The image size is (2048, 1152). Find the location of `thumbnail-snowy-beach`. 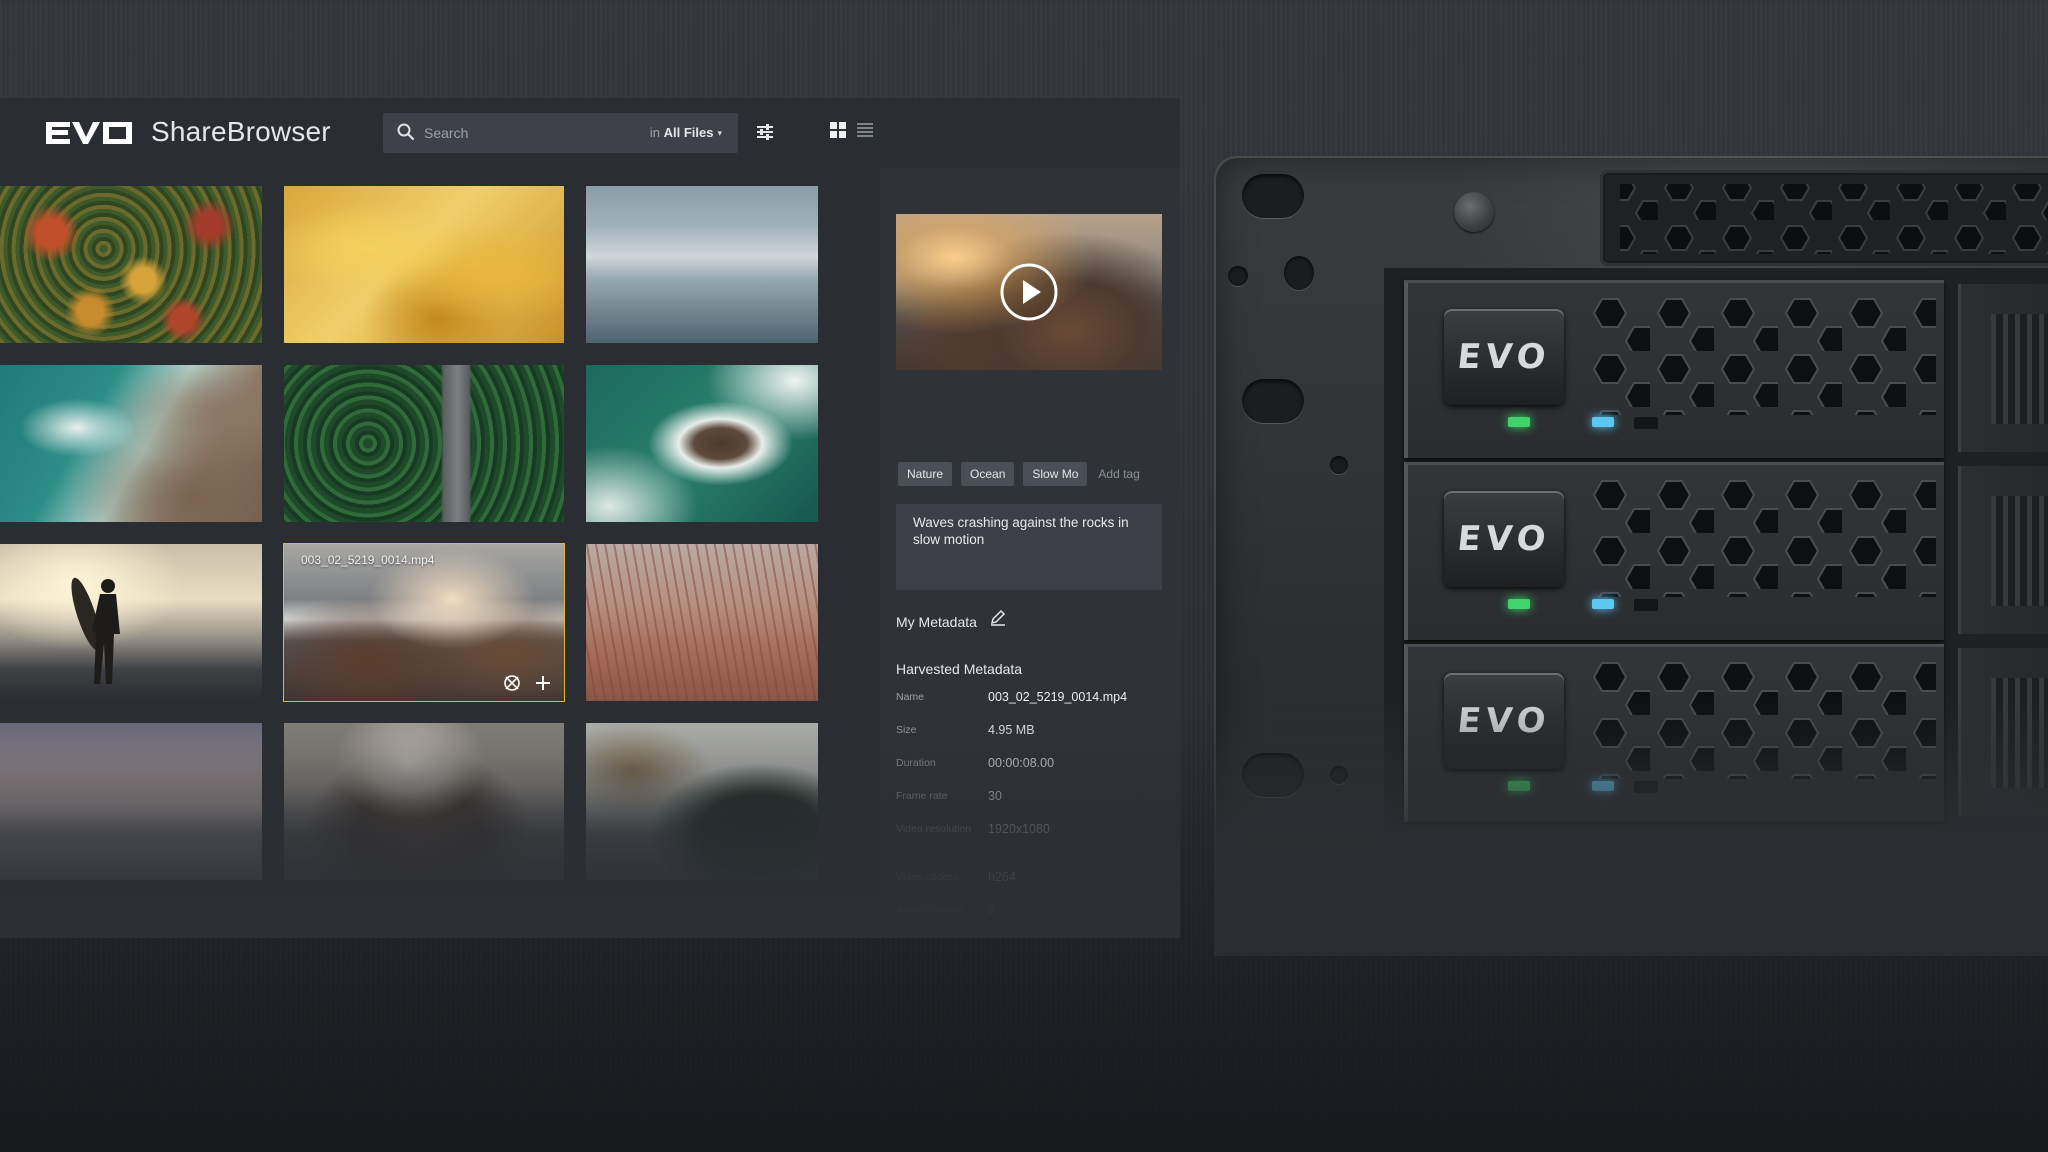

thumbnail-snowy-beach is located at coordinates (131, 801).